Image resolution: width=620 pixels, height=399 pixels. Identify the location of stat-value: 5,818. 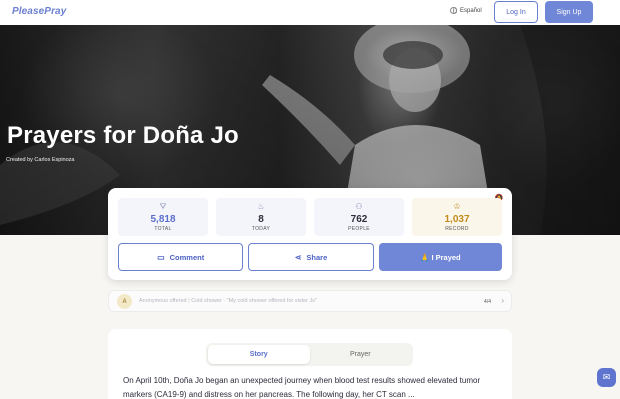
(163, 219).